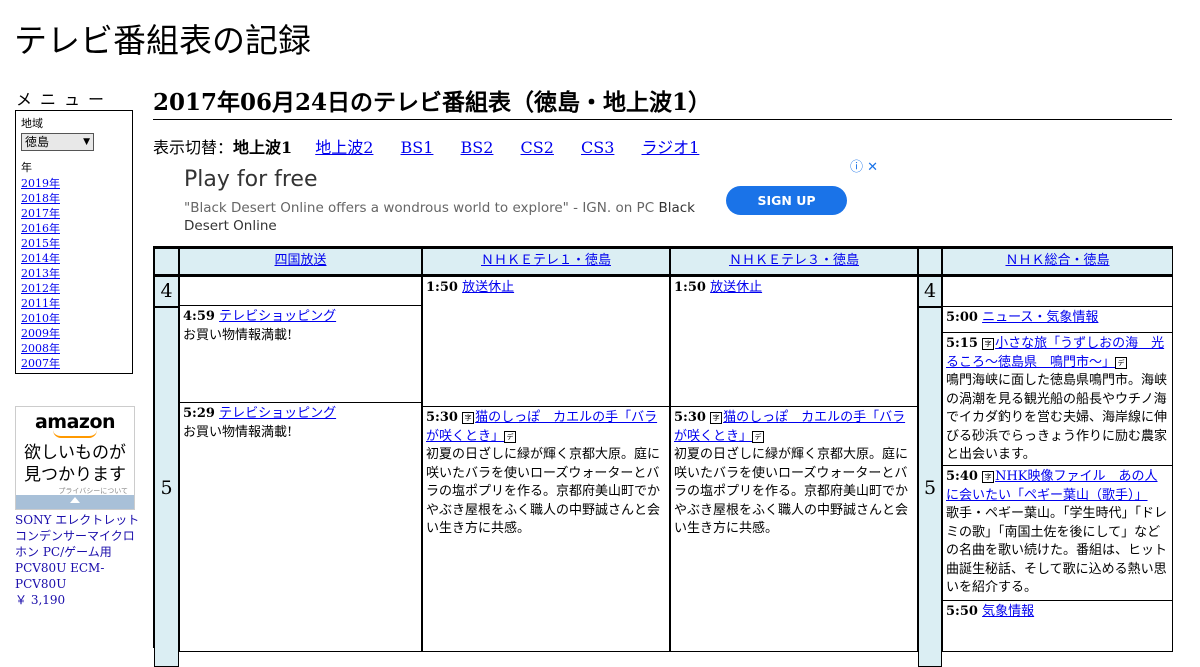 Image resolution: width=1200 pixels, height=667 pixels. Describe the element at coordinates (872, 167) in the screenshot. I see `close-icon: ✕` at that location.